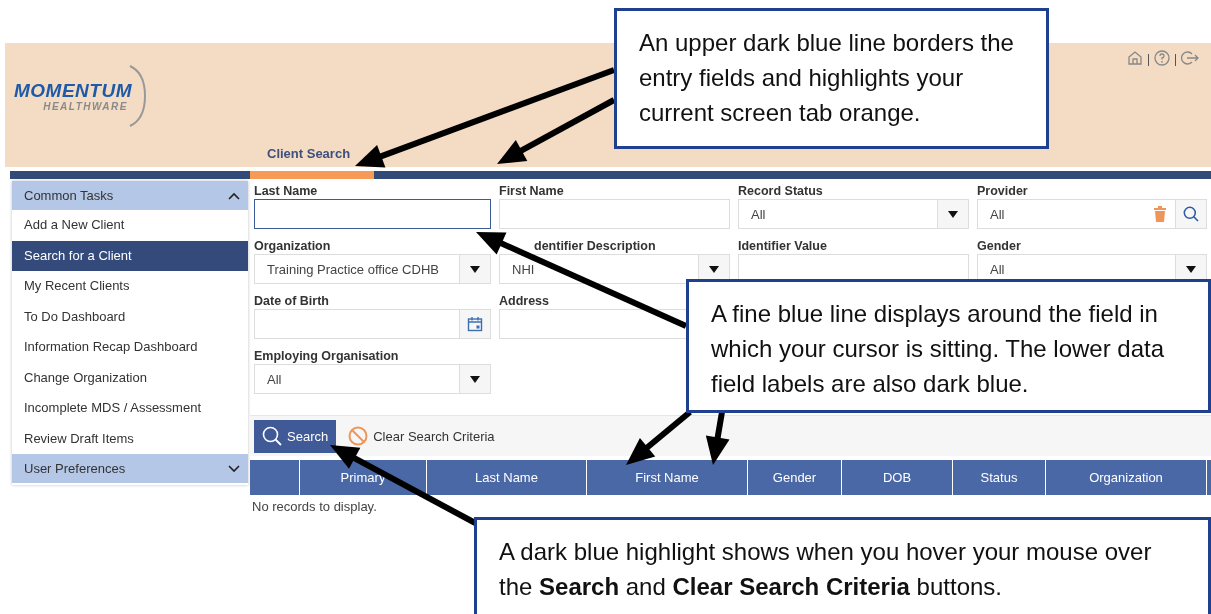  Describe the element at coordinates (130, 438) in the screenshot. I see `sidebar-item: Review Draft Items` at that location.